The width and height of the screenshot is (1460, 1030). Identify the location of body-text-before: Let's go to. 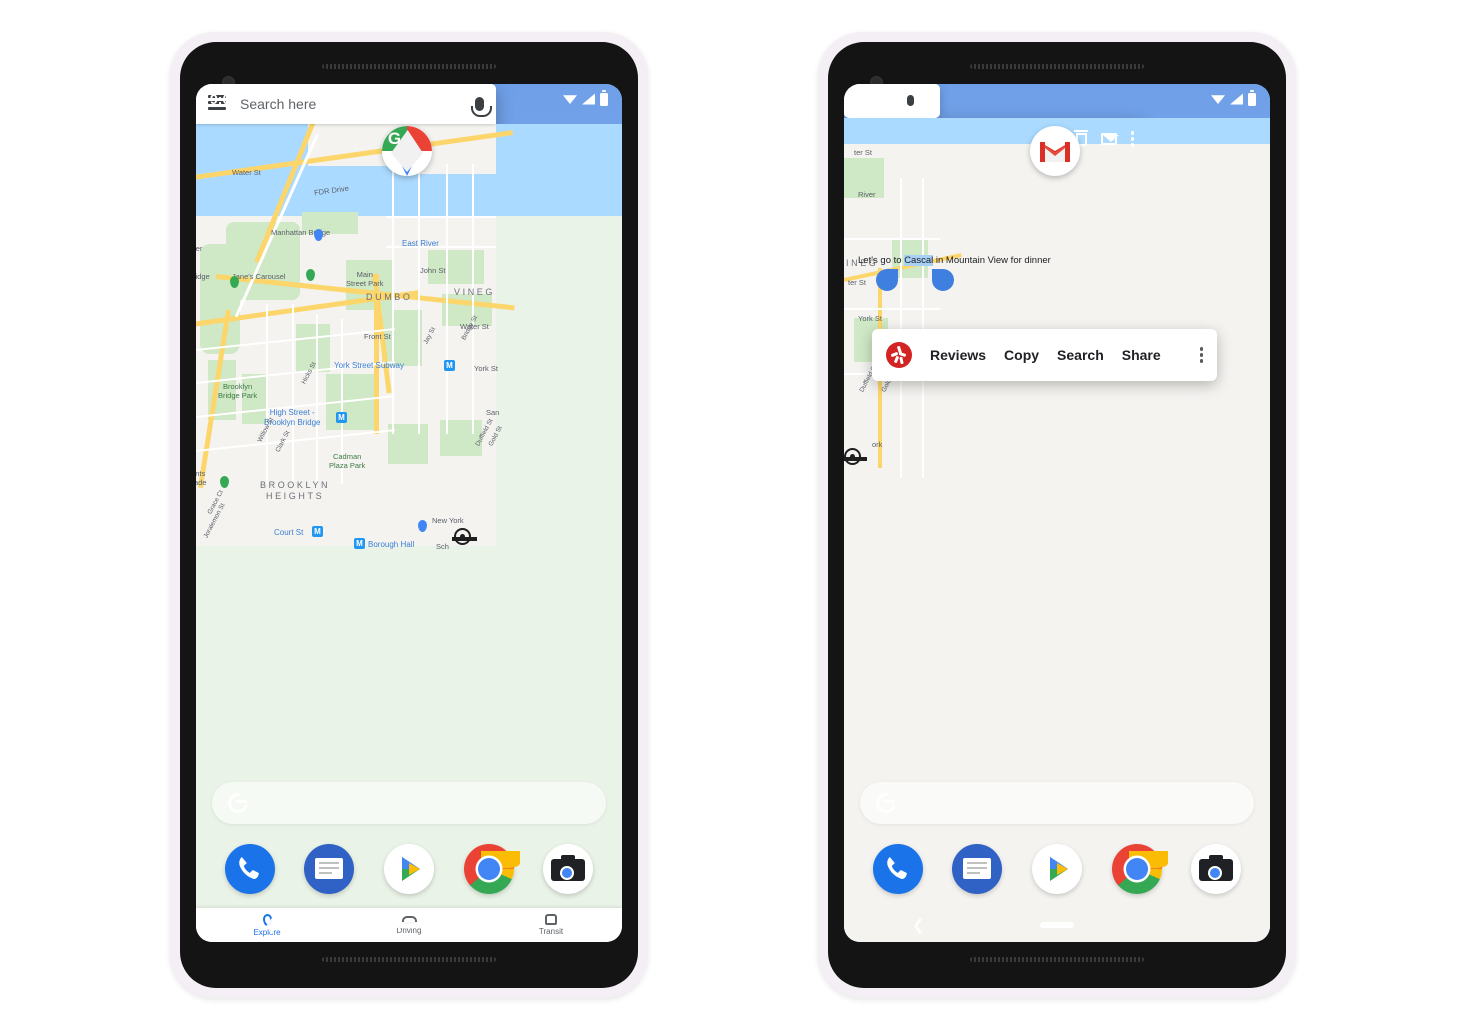
(881, 260).